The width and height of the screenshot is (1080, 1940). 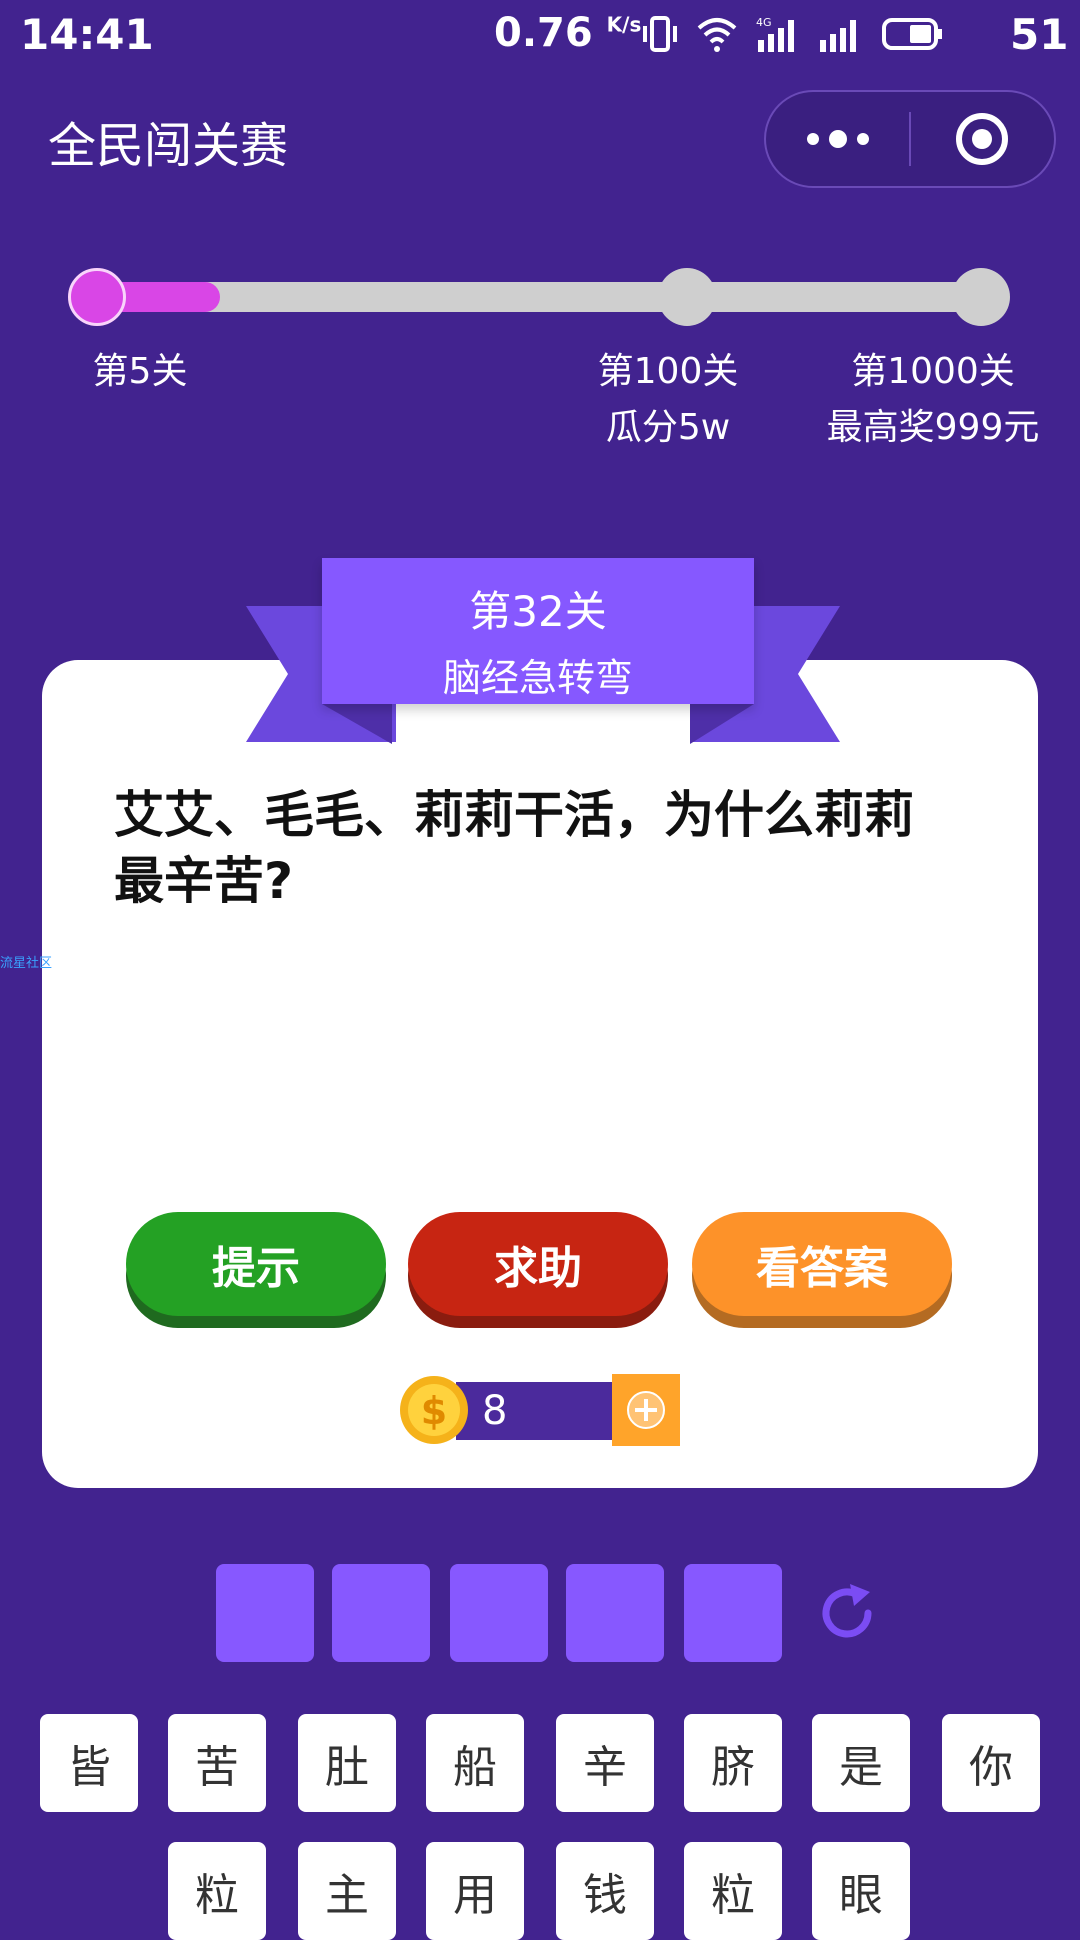 I want to click on char-key: 船, so click(x=475, y=1763).